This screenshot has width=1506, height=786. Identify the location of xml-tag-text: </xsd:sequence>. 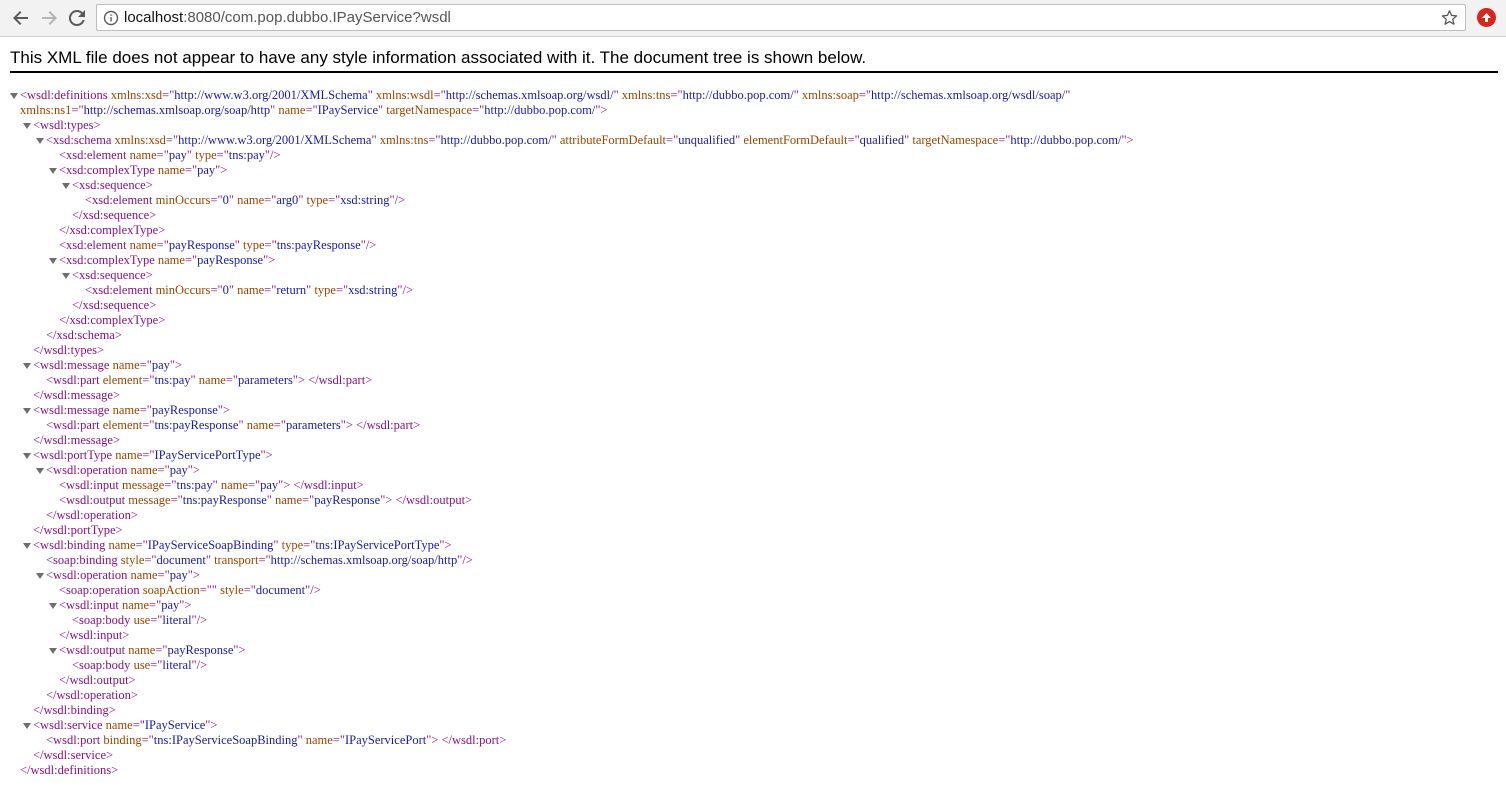
(114, 305).